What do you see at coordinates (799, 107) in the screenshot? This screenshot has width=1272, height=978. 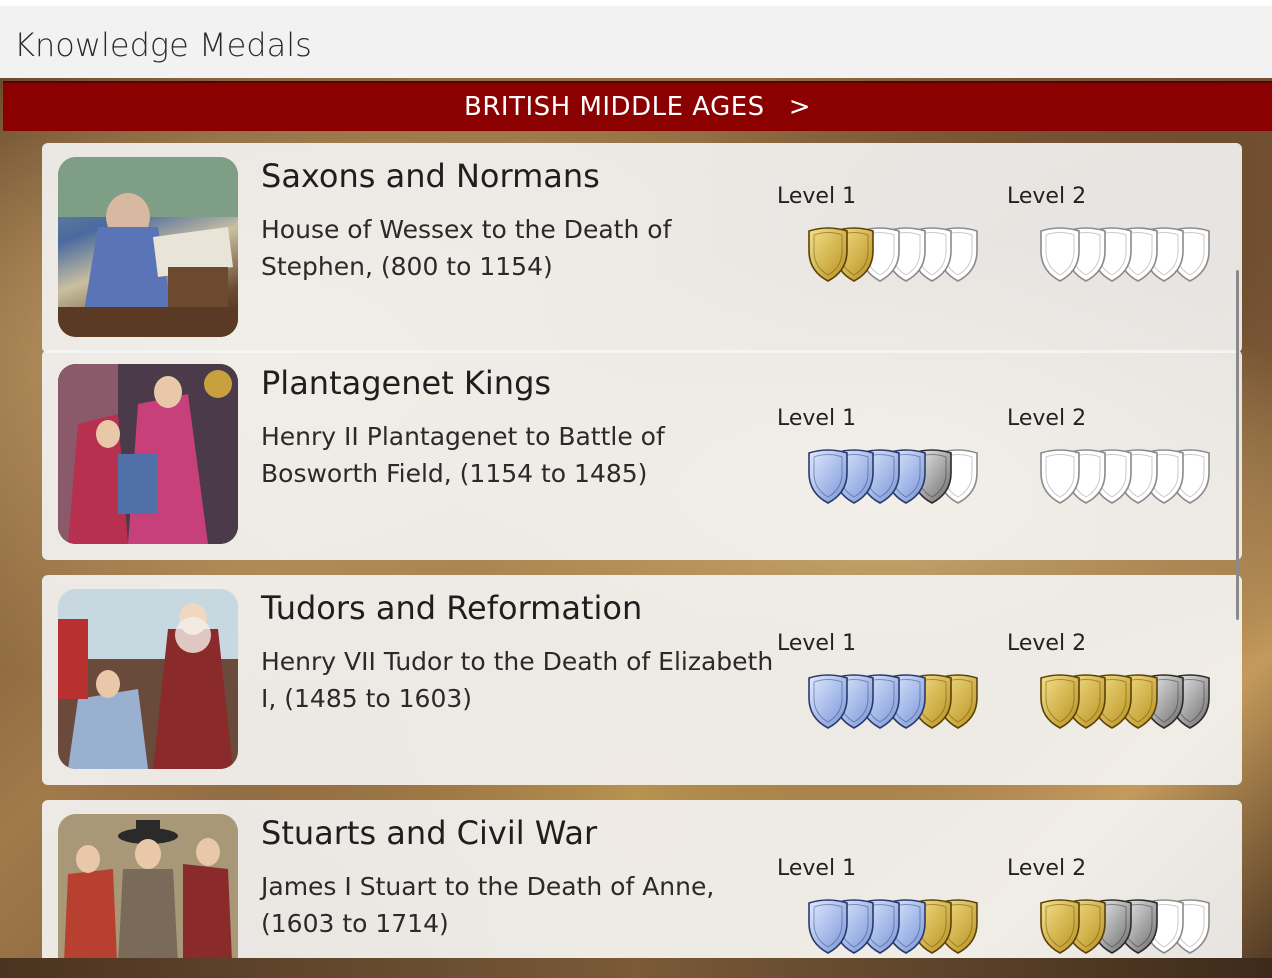 I see `chevron-right-icon: >` at bounding box center [799, 107].